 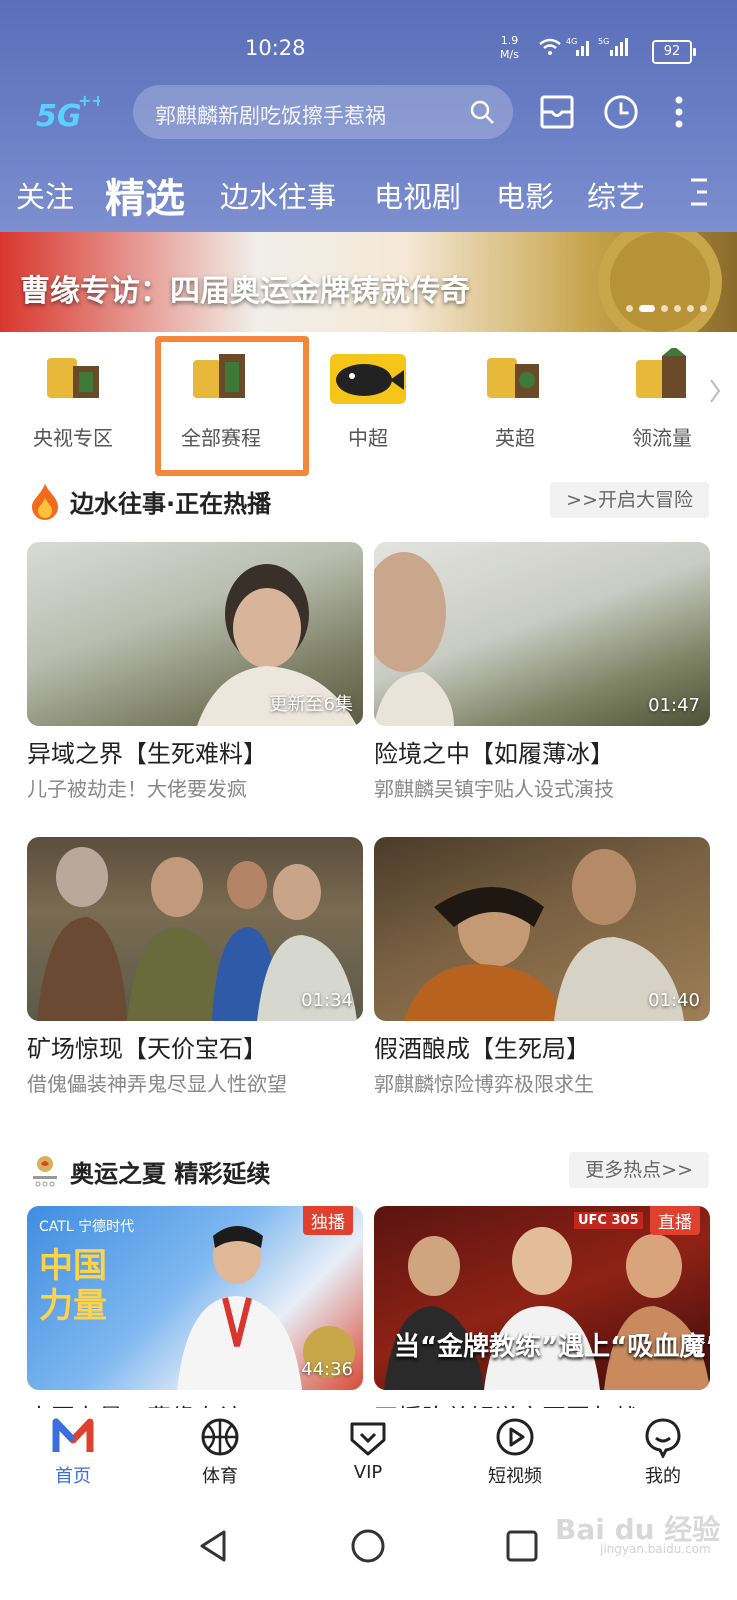 I want to click on nav-sports: 体育, so click(x=220, y=1452).